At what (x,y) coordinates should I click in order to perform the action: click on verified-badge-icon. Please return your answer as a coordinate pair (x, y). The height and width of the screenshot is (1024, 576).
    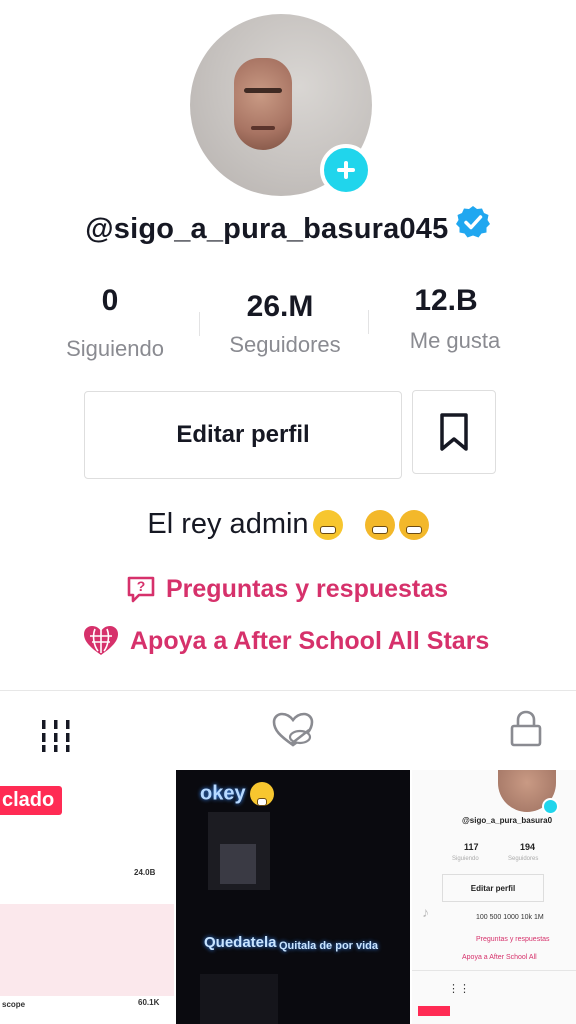
    Looking at the image, I should click on (472, 222).